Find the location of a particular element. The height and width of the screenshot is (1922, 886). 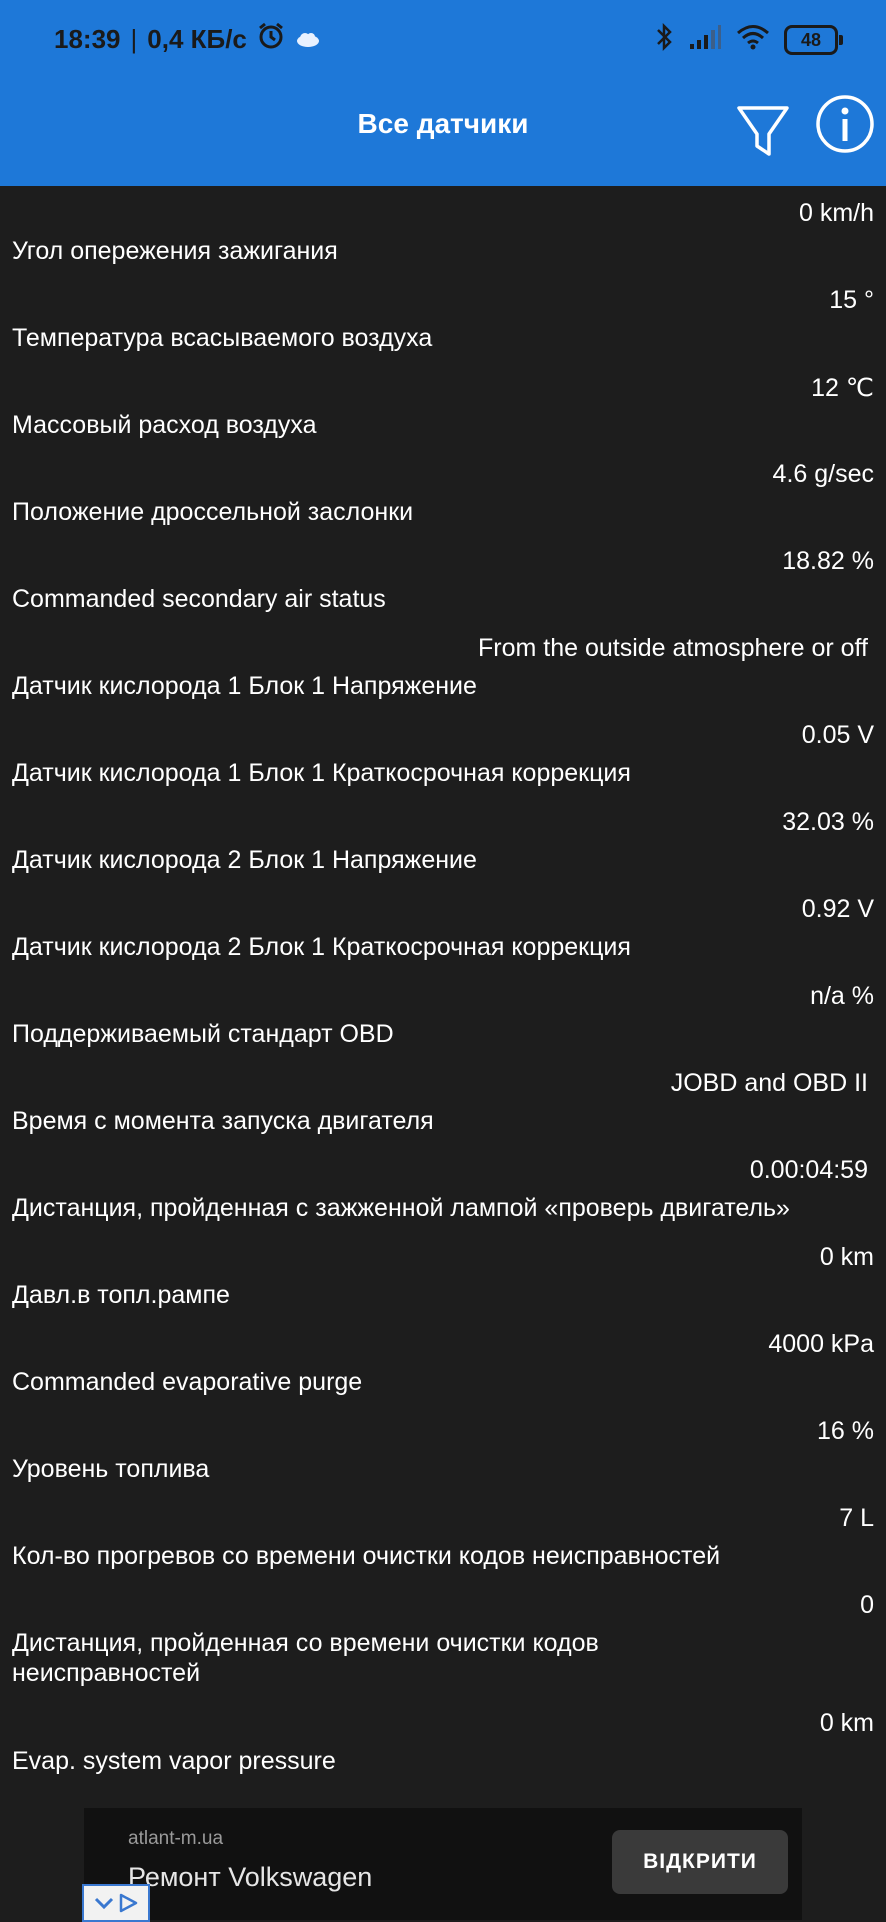

sensor-value: JOBD and OBD II is located at coordinates (769, 1083).